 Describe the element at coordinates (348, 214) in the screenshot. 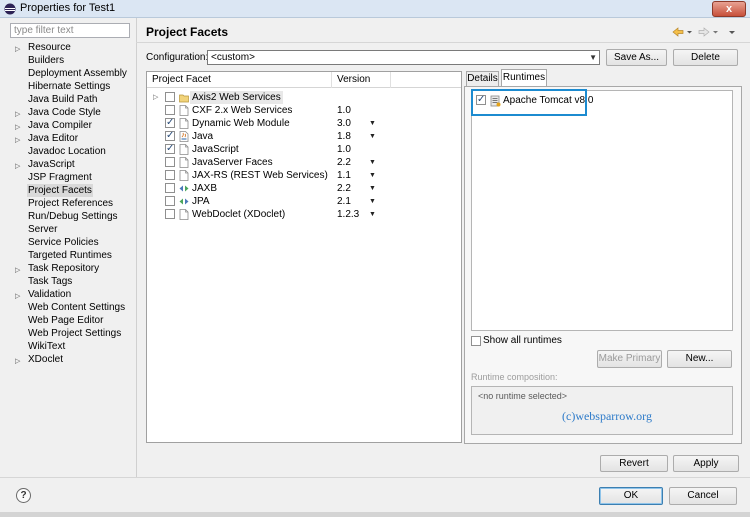

I see `facet-version: 1.2.3` at that location.